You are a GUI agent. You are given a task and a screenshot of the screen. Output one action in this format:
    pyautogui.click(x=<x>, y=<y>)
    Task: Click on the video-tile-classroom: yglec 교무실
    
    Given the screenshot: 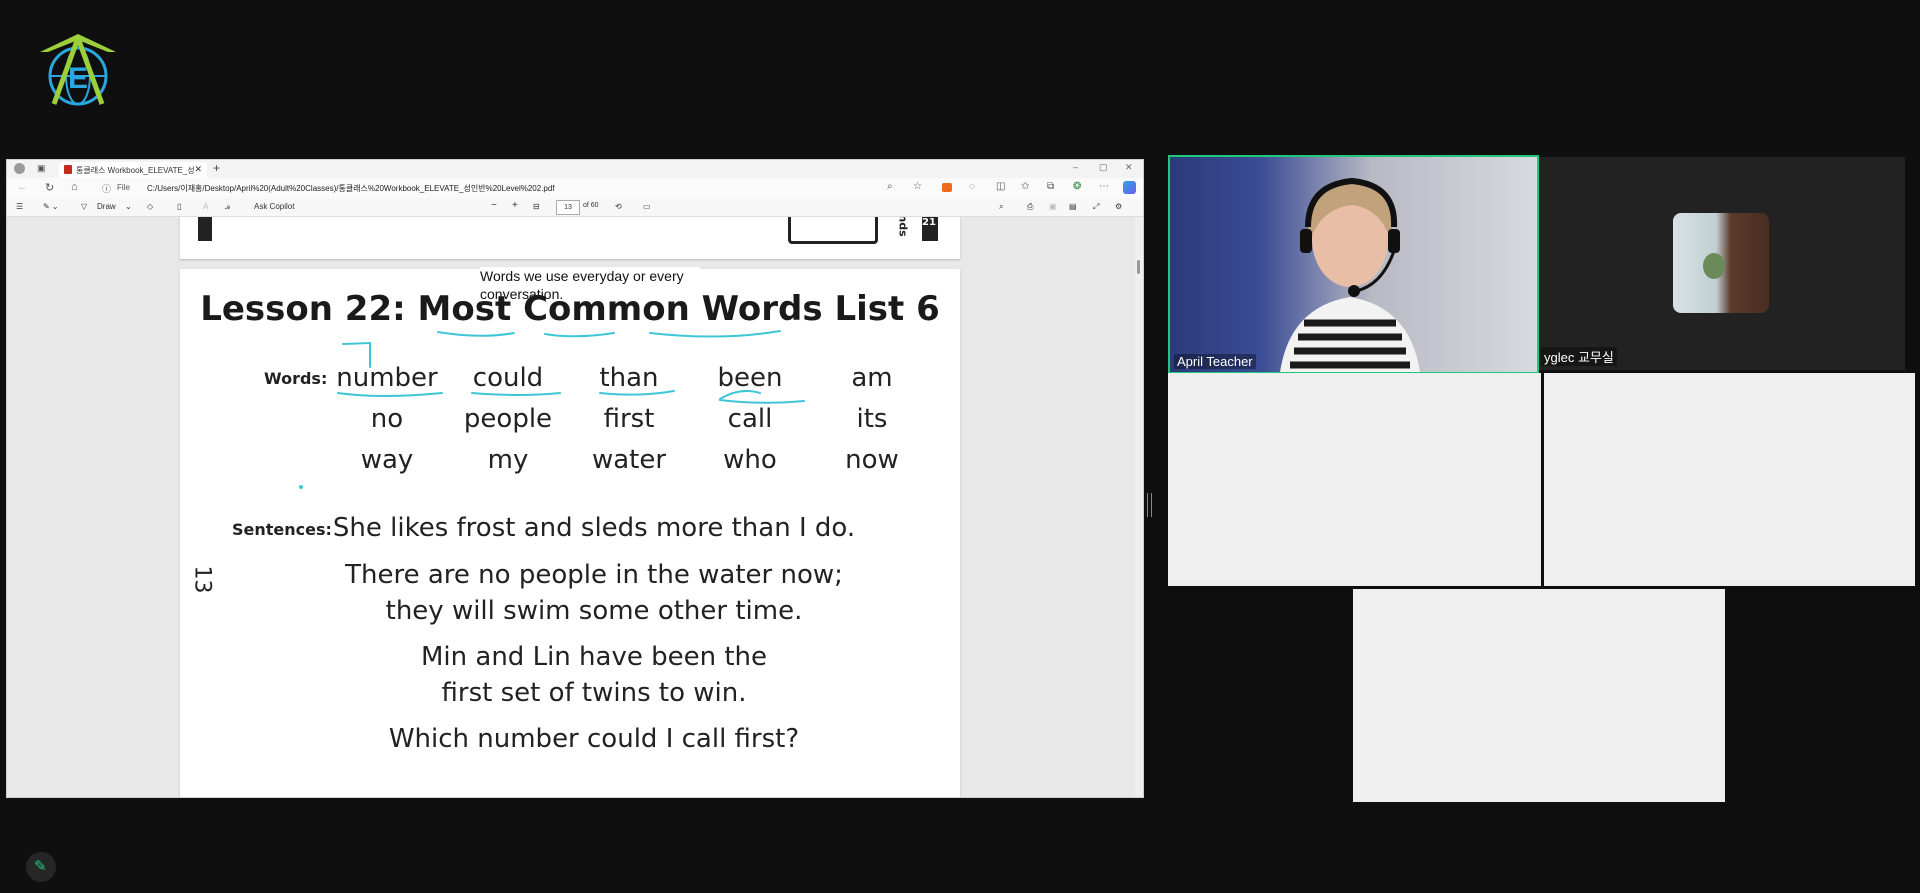 What is the action you would take?
    pyautogui.click(x=1722, y=263)
    